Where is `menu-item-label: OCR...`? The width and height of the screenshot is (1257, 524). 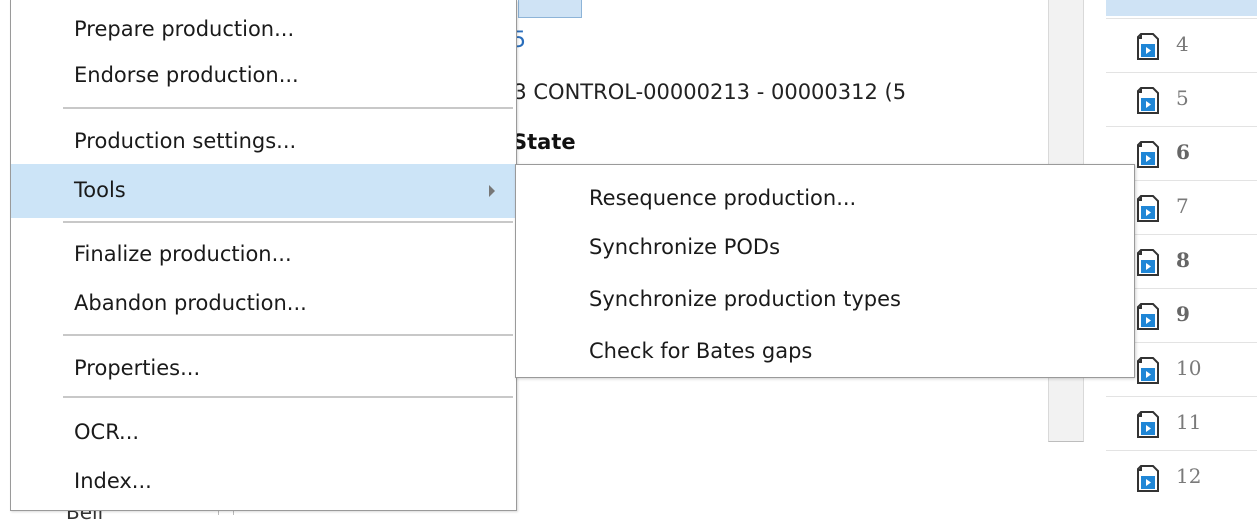
menu-item-label: OCR... is located at coordinates (107, 432).